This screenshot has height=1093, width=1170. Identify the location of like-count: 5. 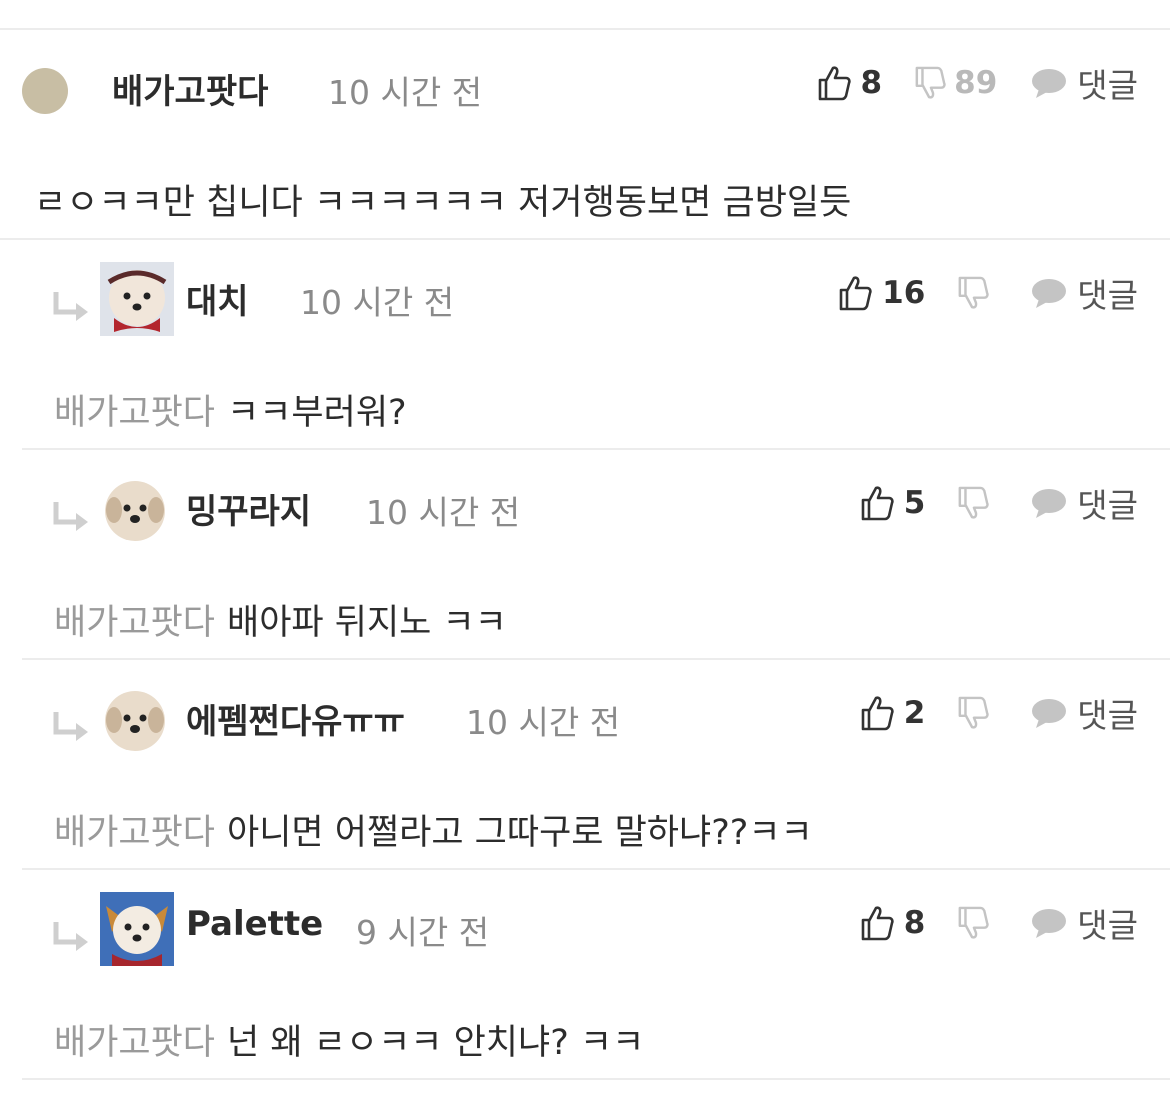
(914, 503).